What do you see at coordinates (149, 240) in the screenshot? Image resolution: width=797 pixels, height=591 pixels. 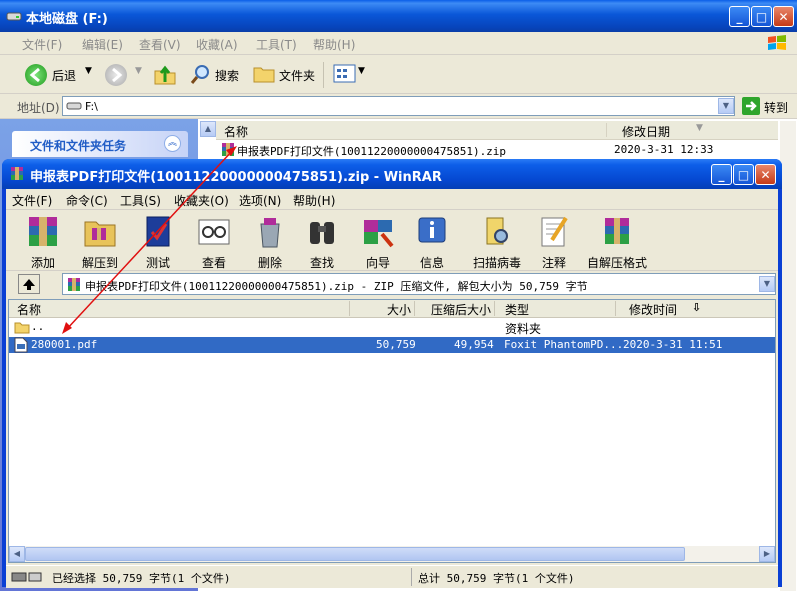 I see `annotation-arrow` at bounding box center [149, 240].